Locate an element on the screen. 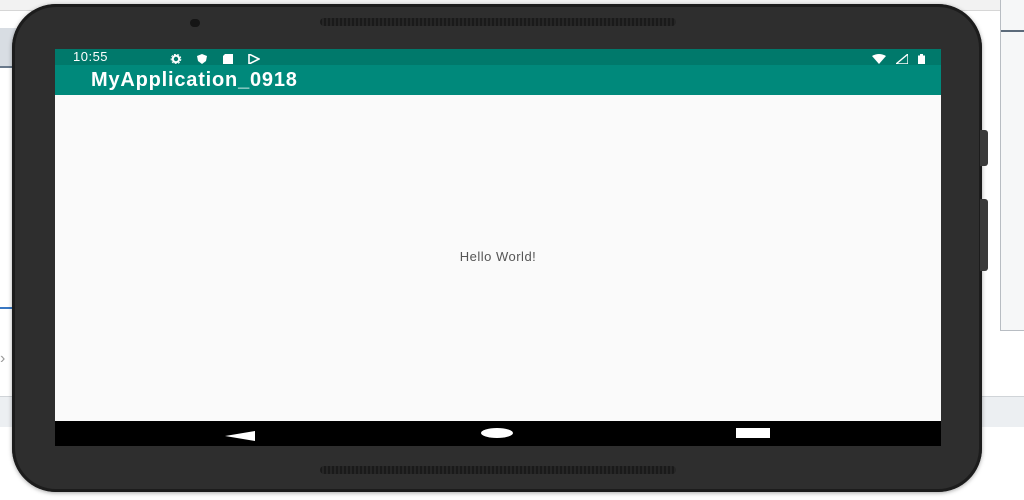 This screenshot has height=500, width=1024. status-left-icons is located at coordinates (215, 59).